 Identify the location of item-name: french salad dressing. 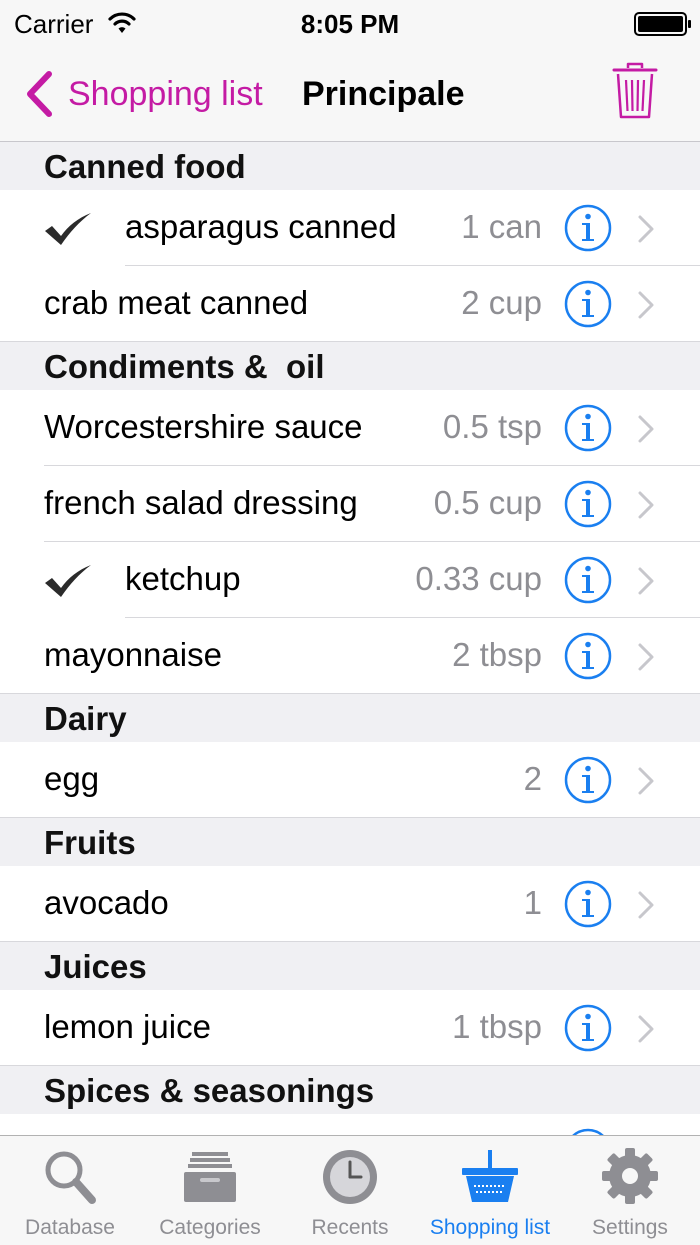
(201, 502).